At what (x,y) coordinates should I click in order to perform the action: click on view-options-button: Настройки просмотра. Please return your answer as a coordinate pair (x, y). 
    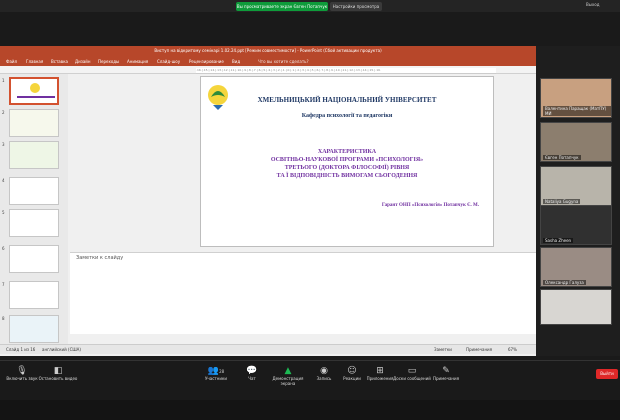
    Looking at the image, I should click on (356, 6).